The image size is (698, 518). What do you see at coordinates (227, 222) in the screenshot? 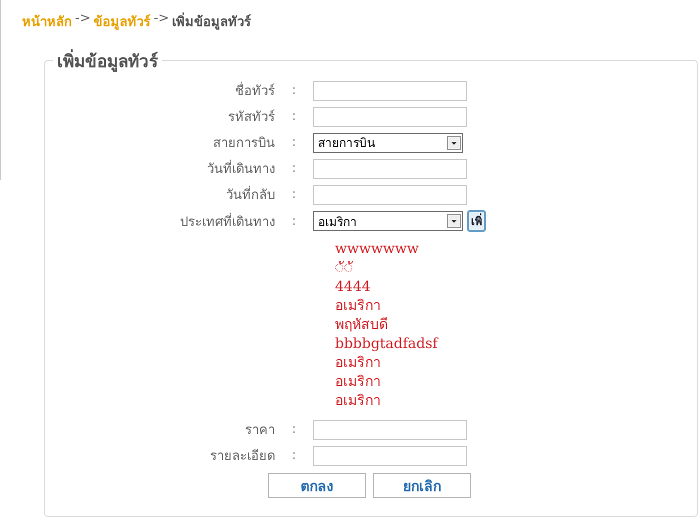
I see `field-label: ประเทศที่เดินทาง` at bounding box center [227, 222].